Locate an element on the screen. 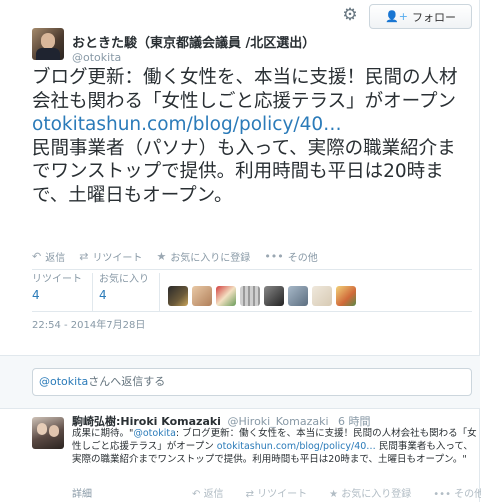  reply-retweet-label: リツイート is located at coordinates (282, 494).